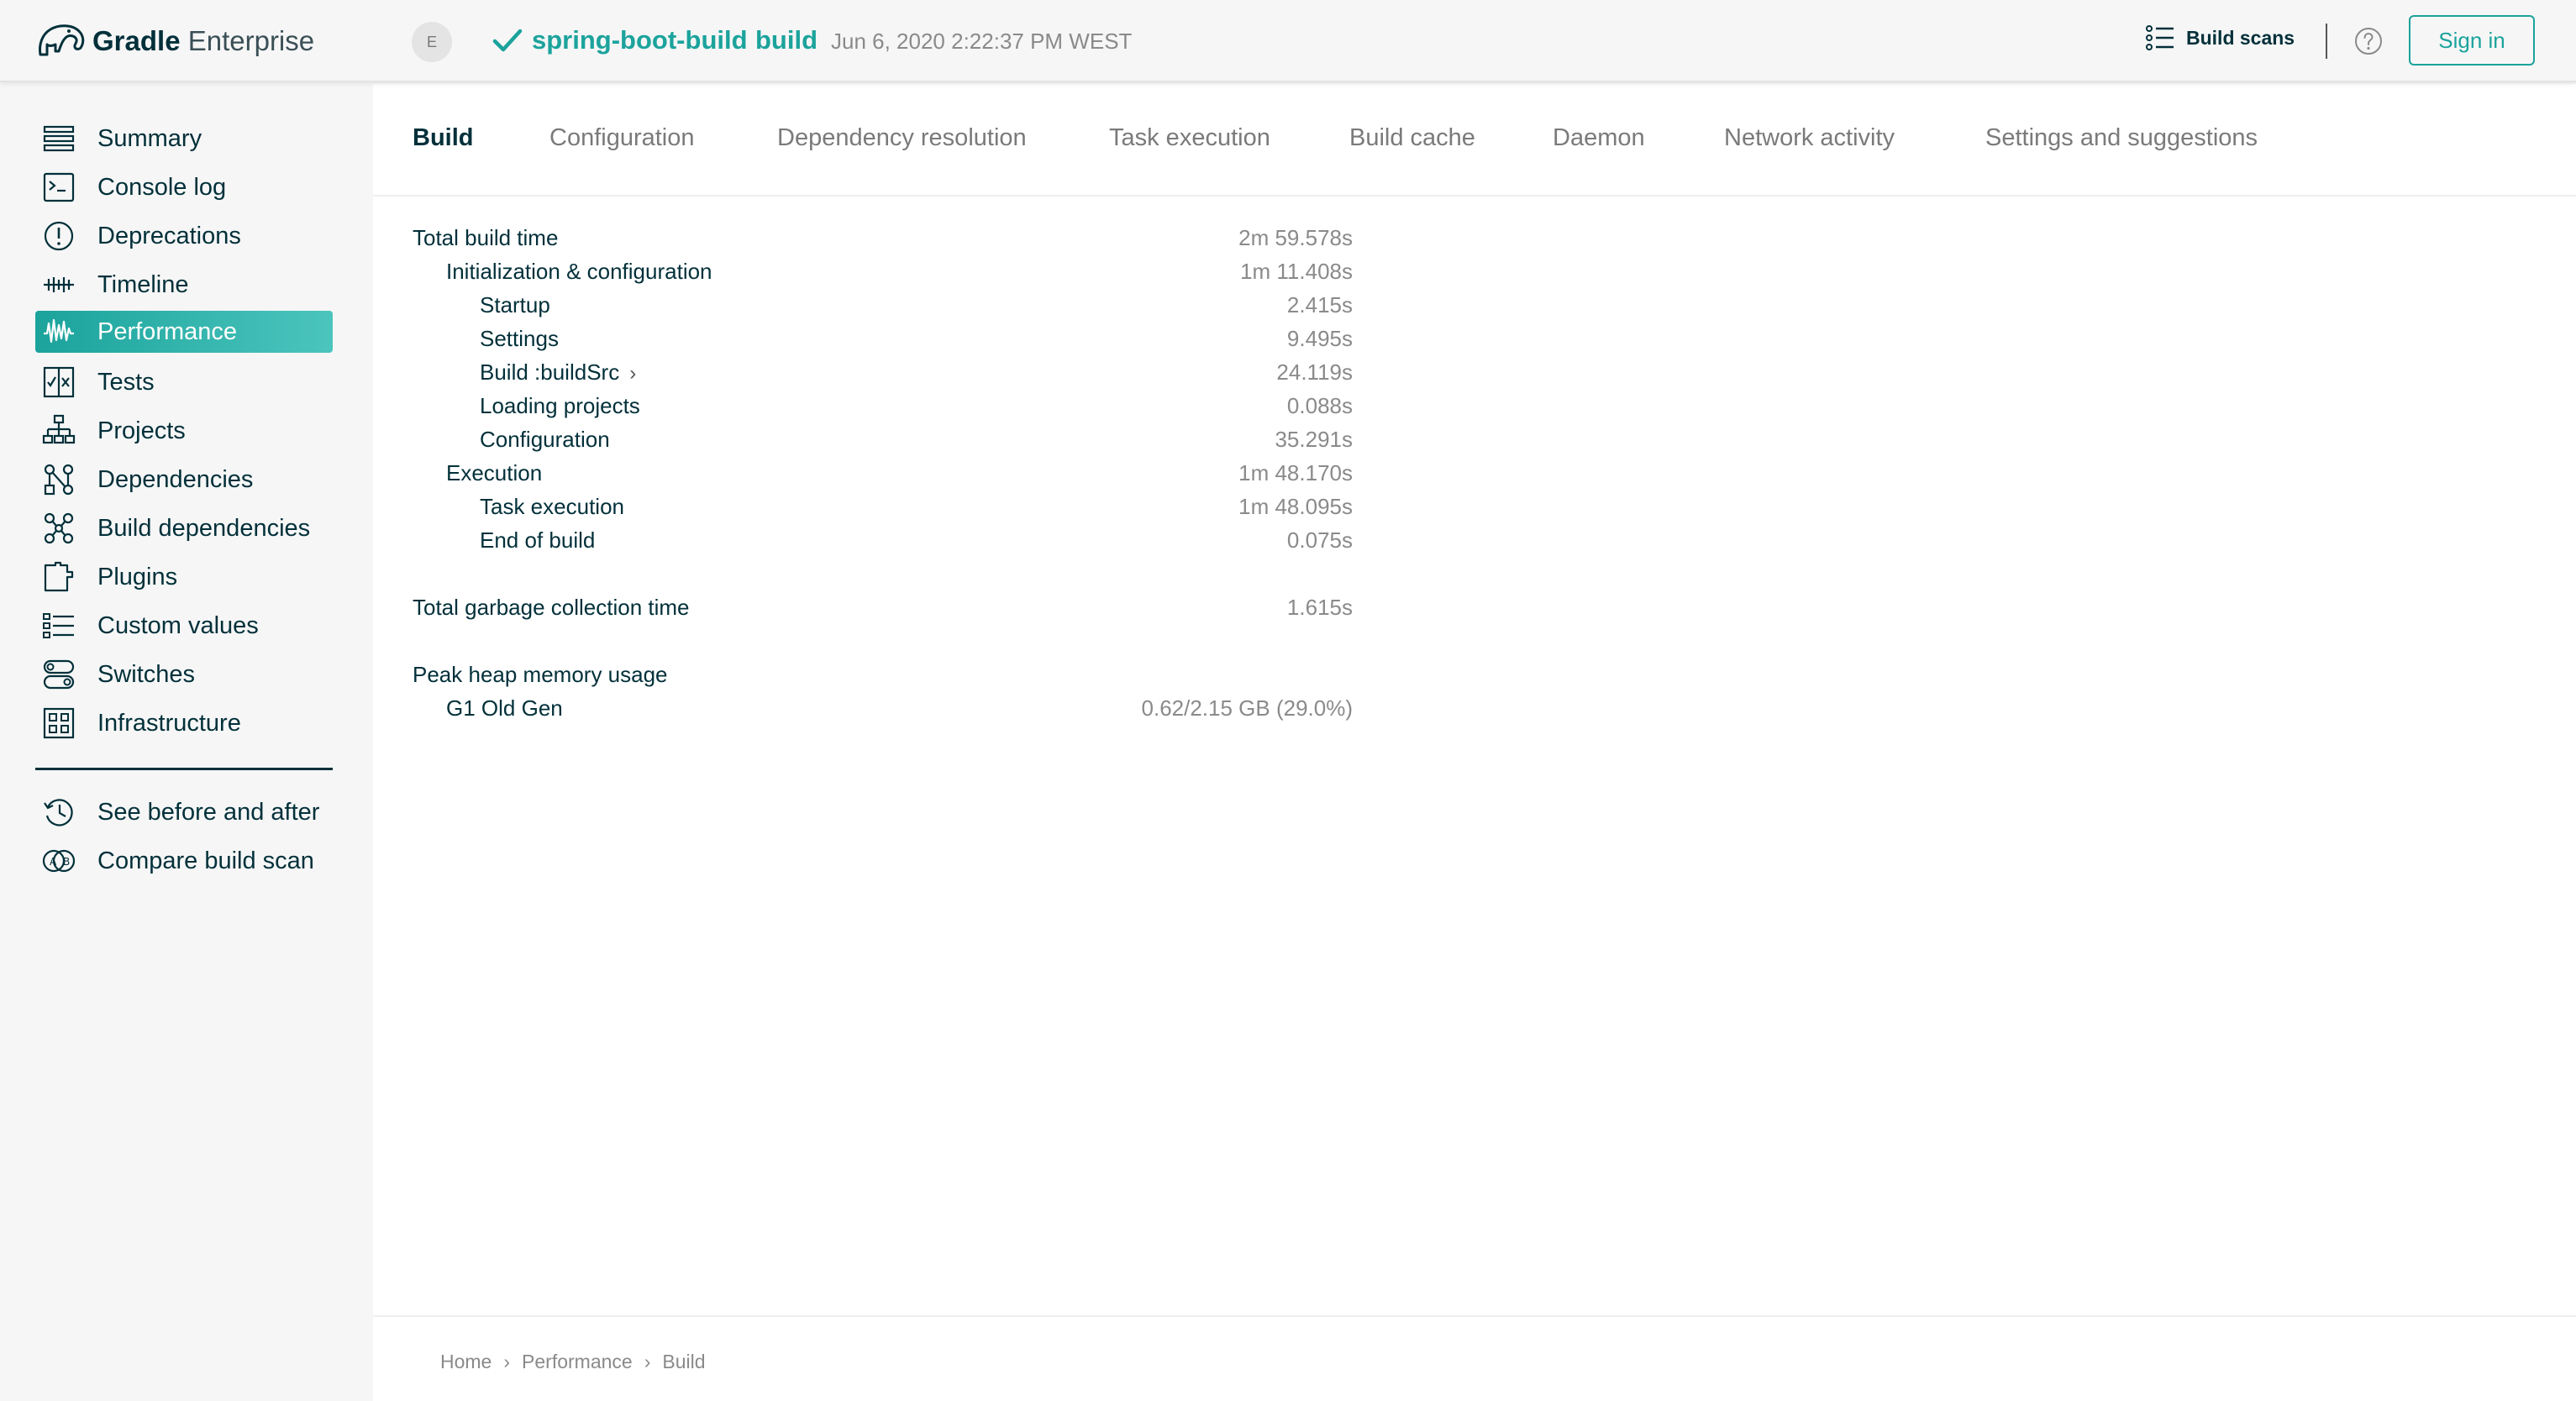 The width and height of the screenshot is (2576, 1401). I want to click on tests-icon, so click(63, 382).